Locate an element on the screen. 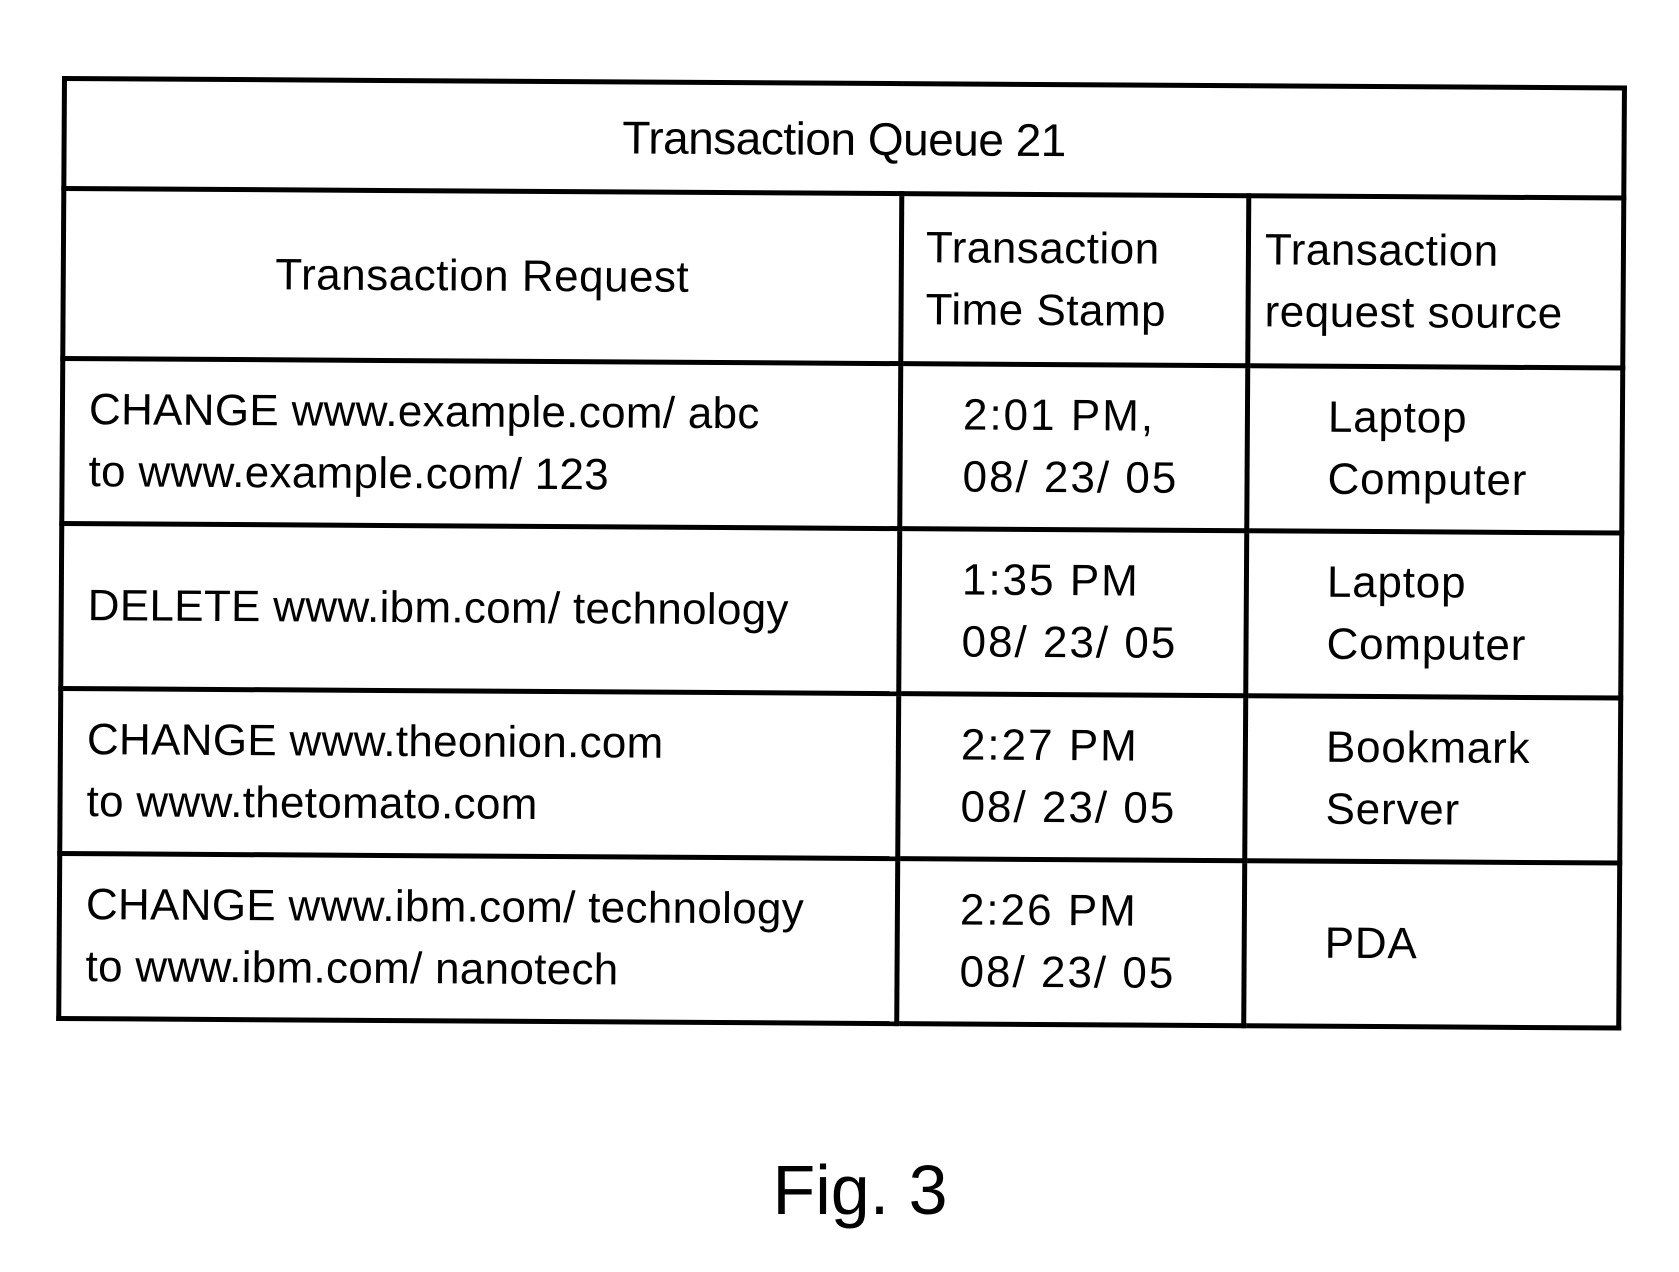  column-header-transaction-request: Transaction Request is located at coordinates (482, 276).